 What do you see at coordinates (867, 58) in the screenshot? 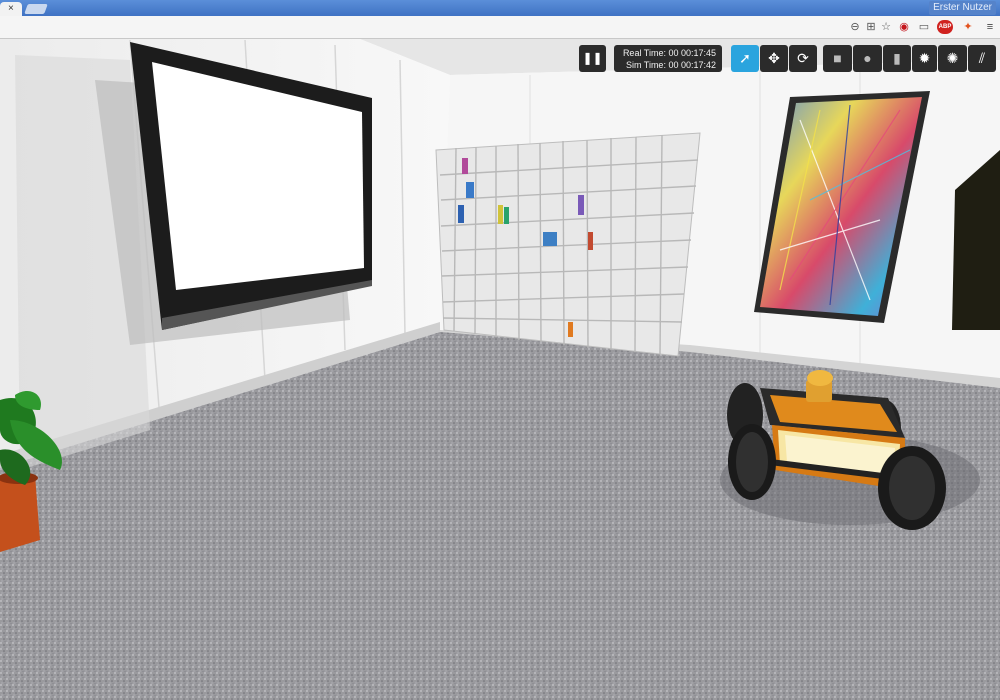
I see `sphere-shape-button: ●` at bounding box center [867, 58].